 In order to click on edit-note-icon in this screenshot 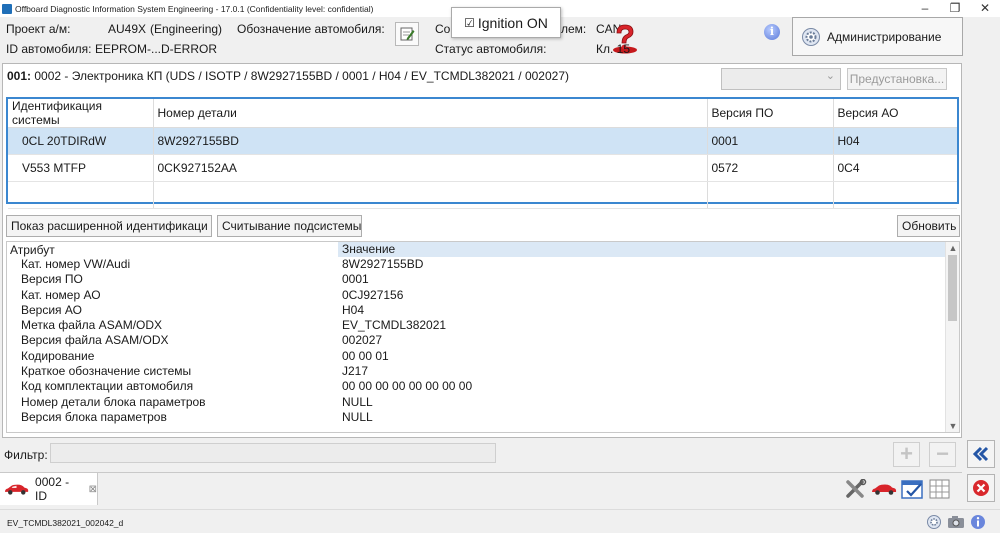, I will do `click(407, 34)`.